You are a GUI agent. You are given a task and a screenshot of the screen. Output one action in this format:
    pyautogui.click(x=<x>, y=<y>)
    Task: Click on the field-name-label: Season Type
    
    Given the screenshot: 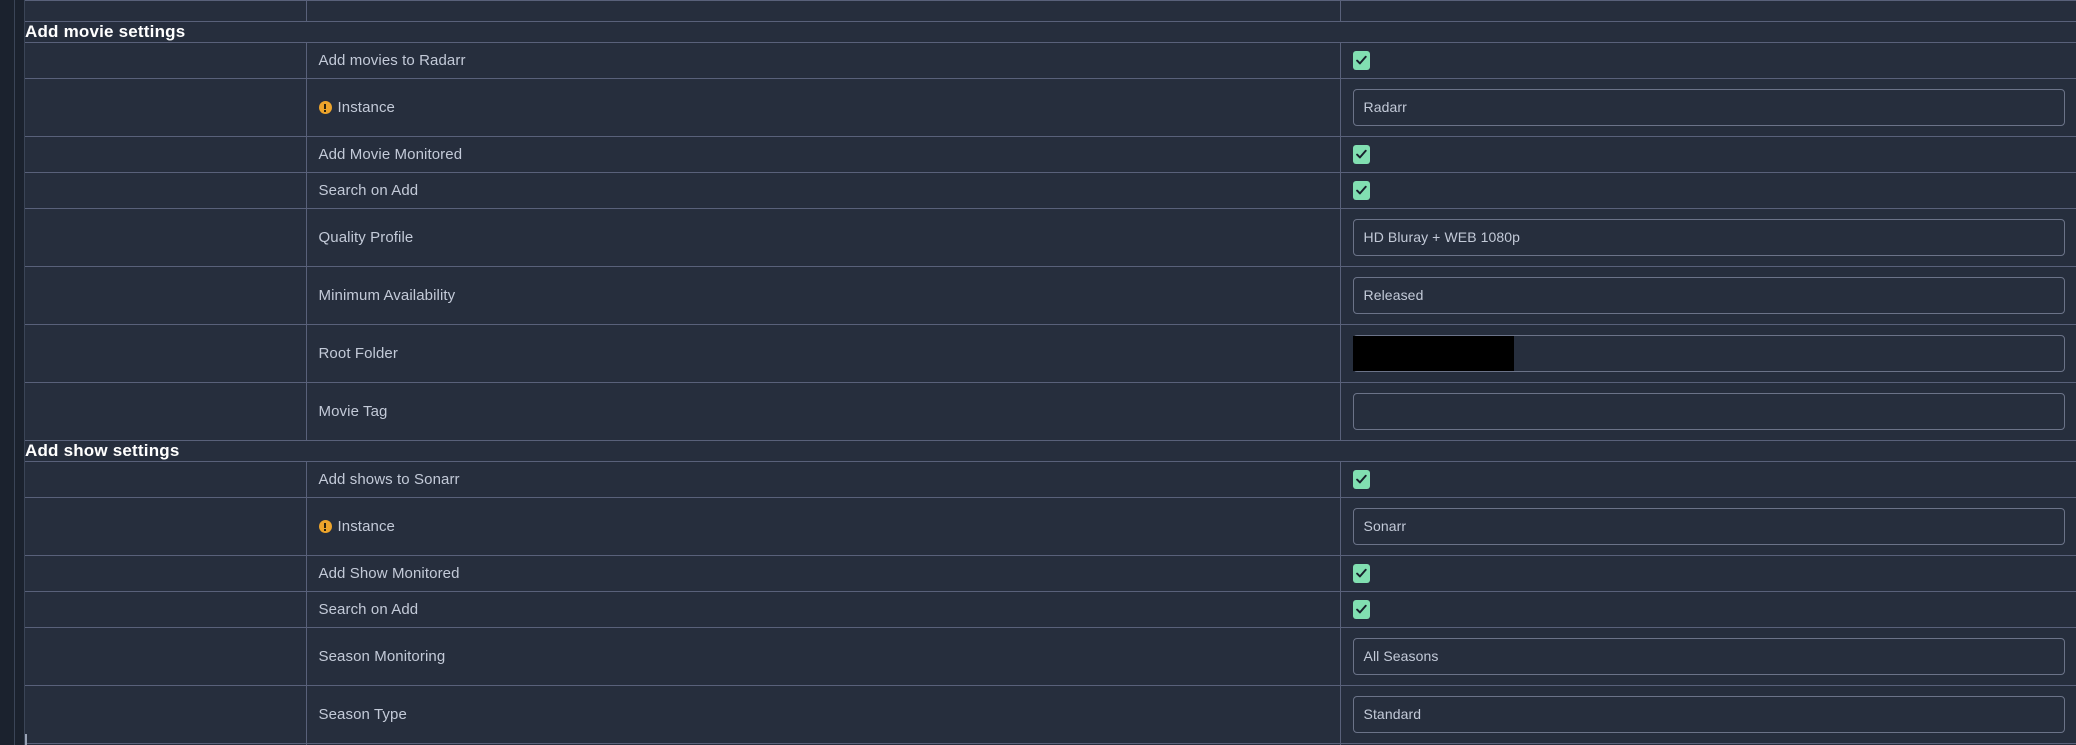 What is the action you would take?
    pyautogui.click(x=362, y=714)
    